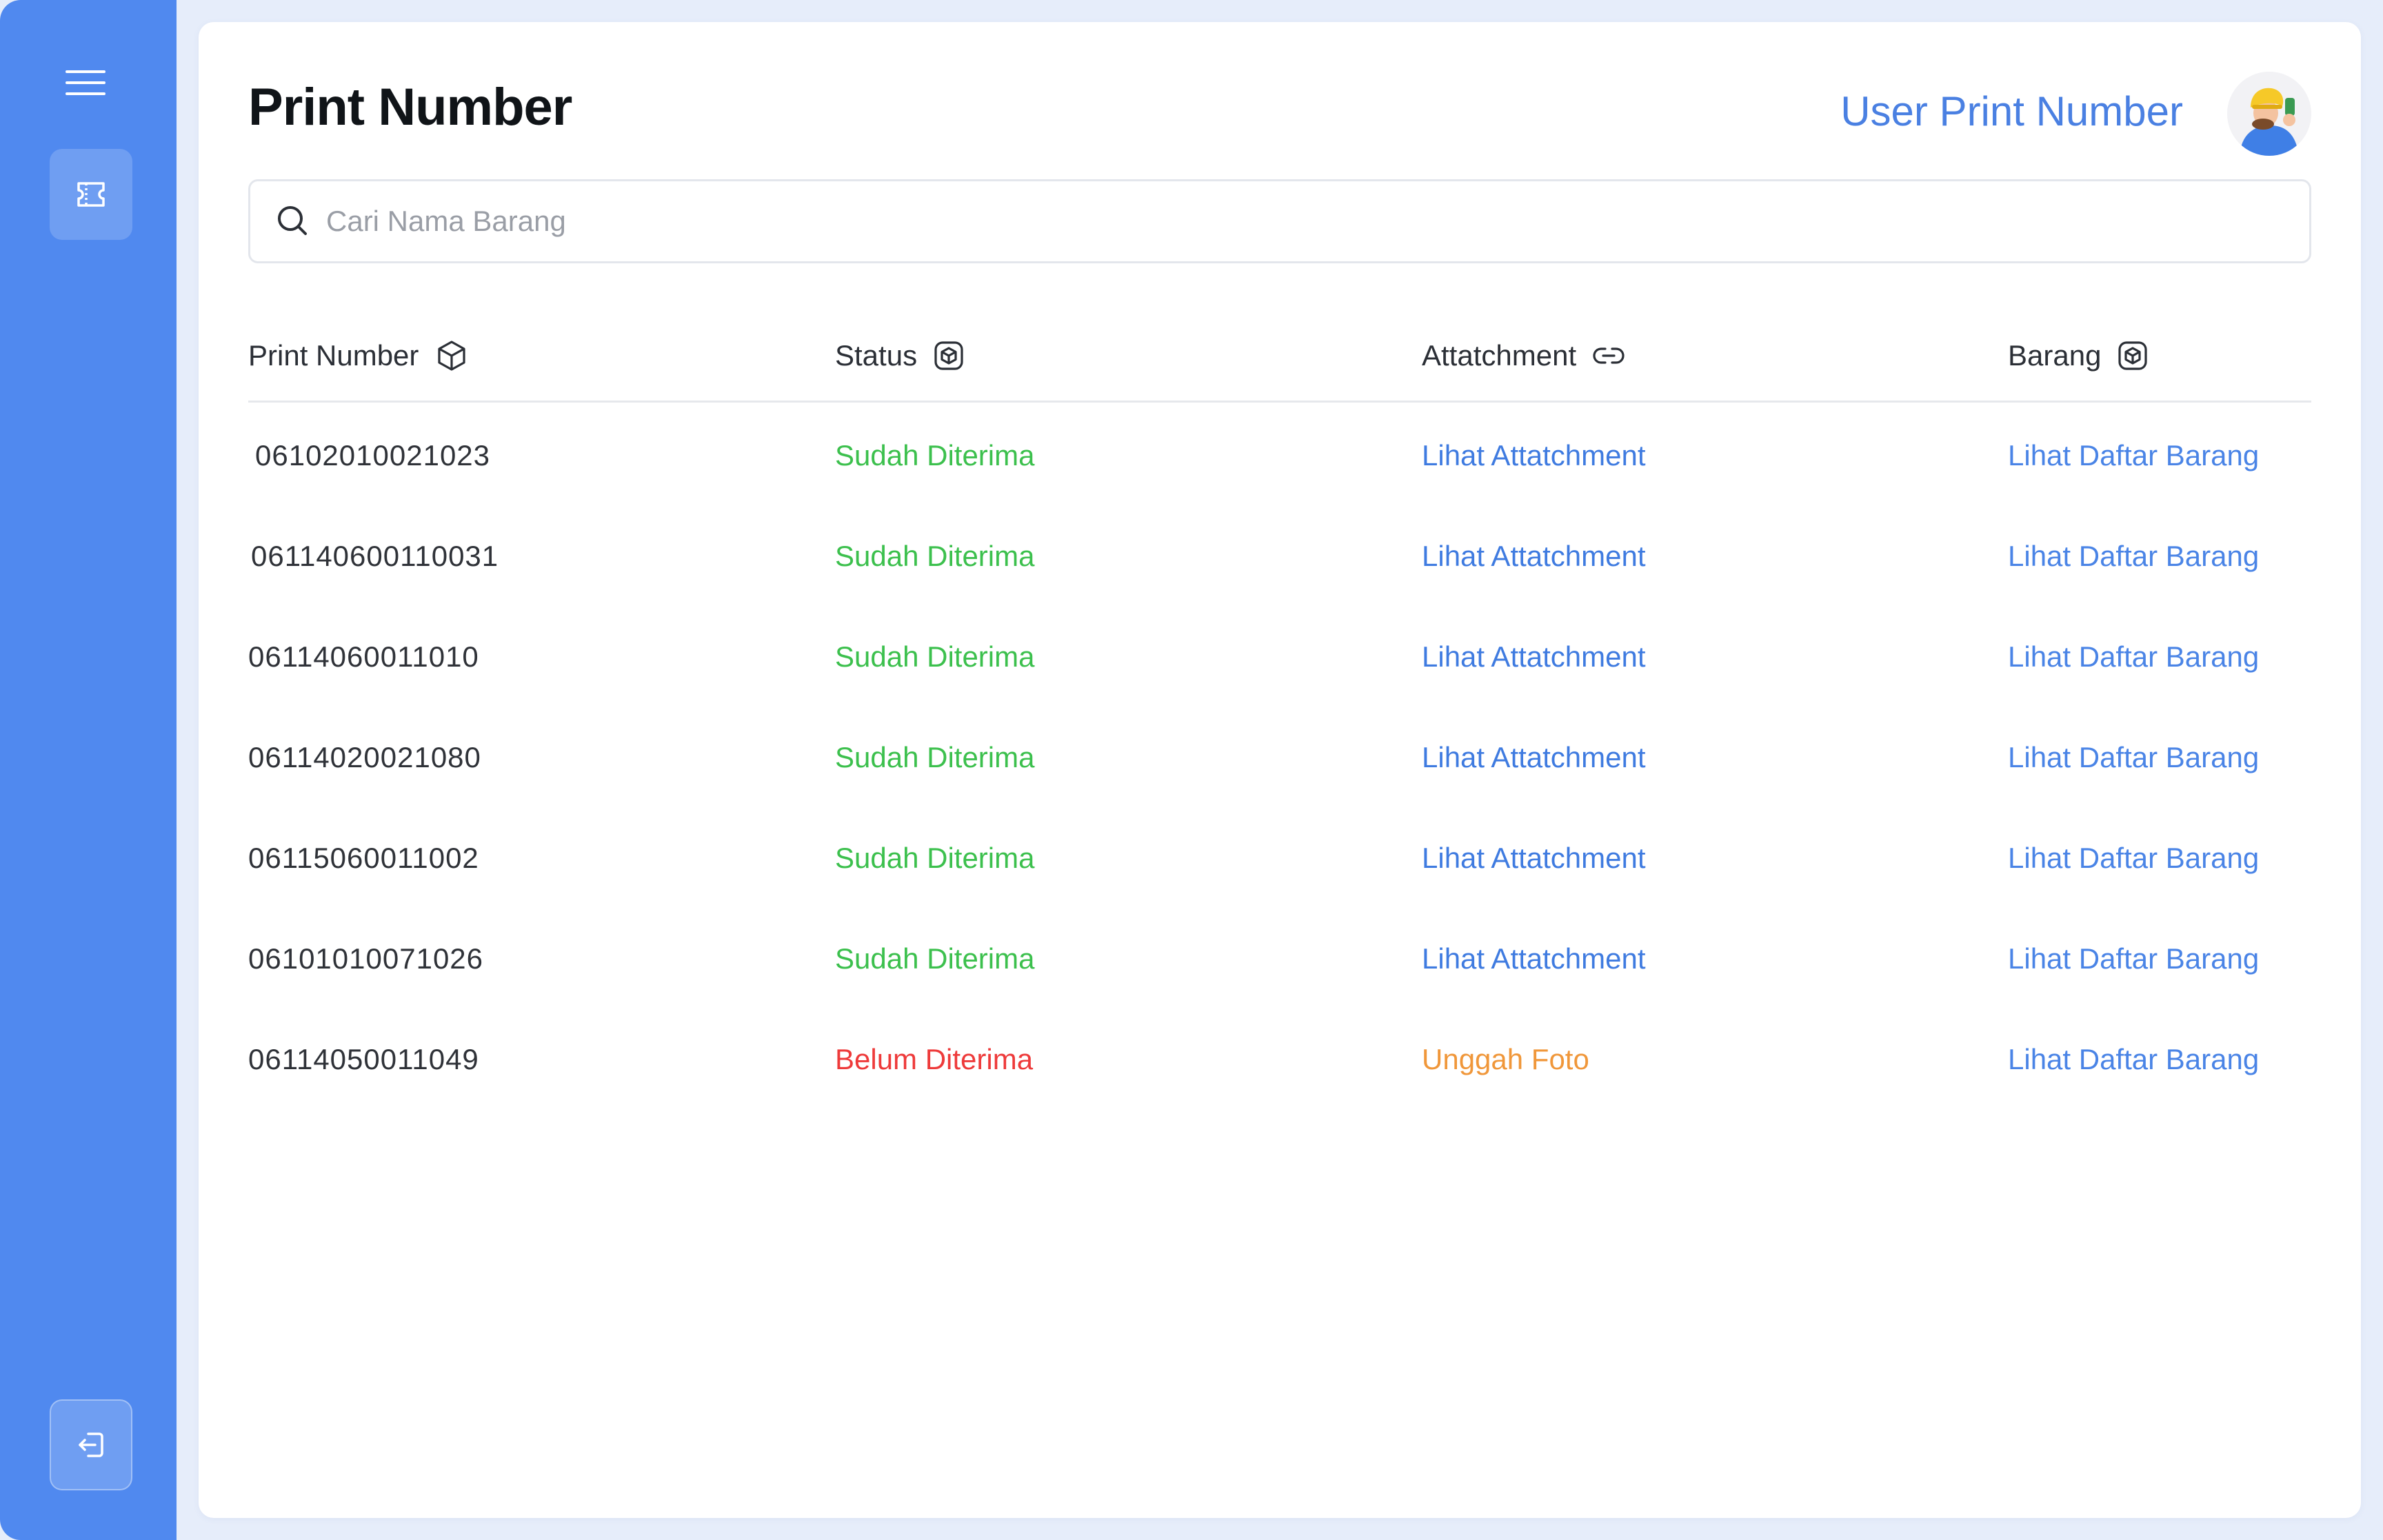  What do you see at coordinates (87, 83) in the screenshot?
I see `menu-icon` at bounding box center [87, 83].